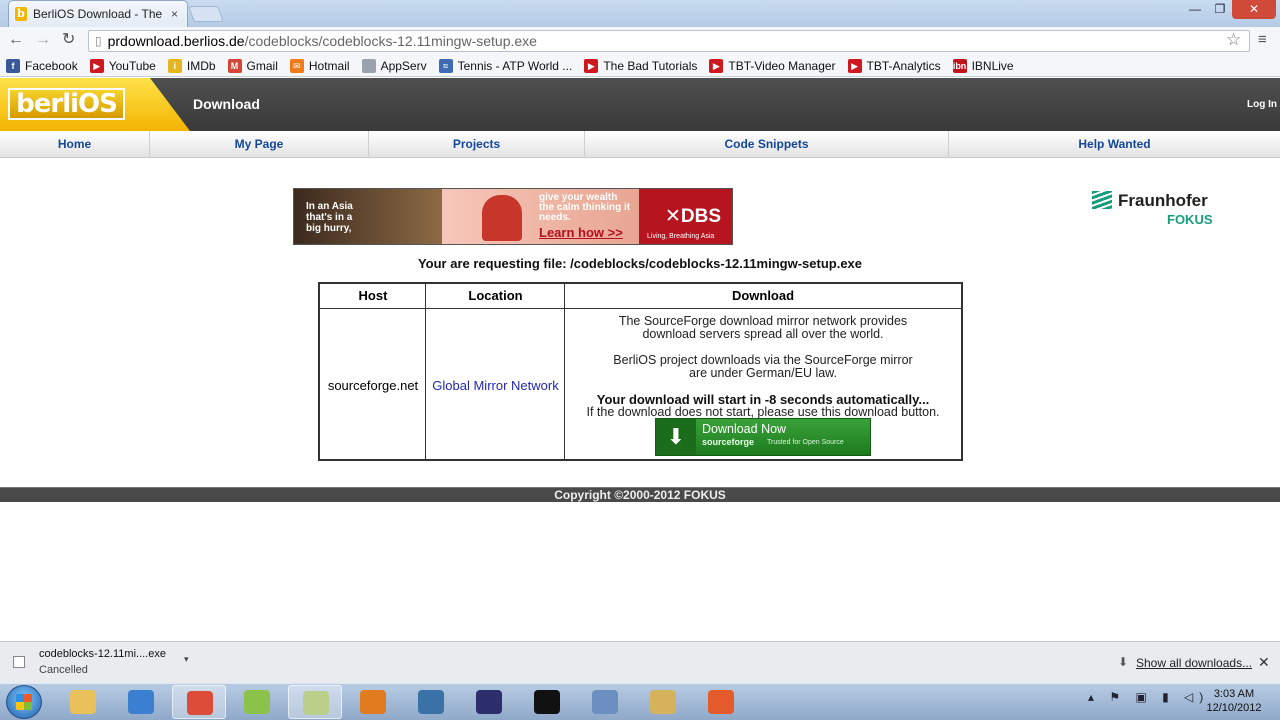 This screenshot has width=1280, height=720. I want to click on ad-learn-link: Learn how >>, so click(581, 232).